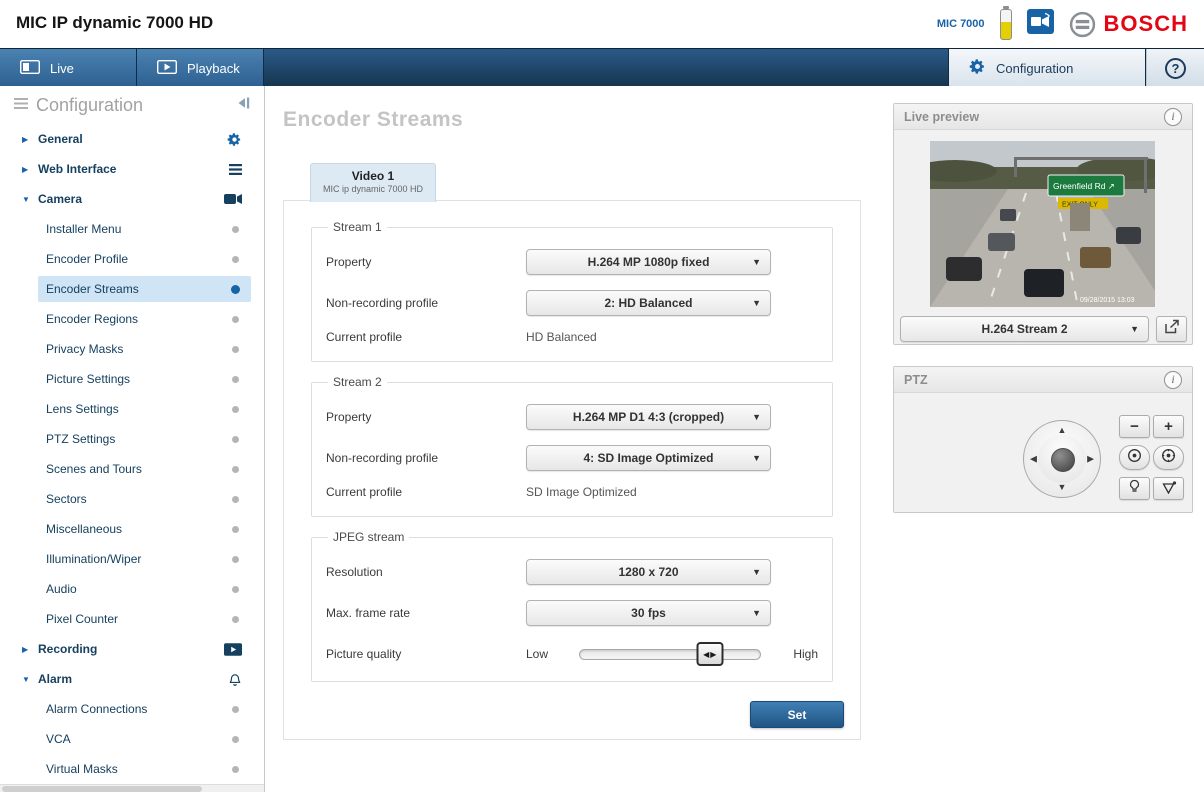 Image resolution: width=1204 pixels, height=792 pixels. I want to click on tab-live-label: Live, so click(62, 68).